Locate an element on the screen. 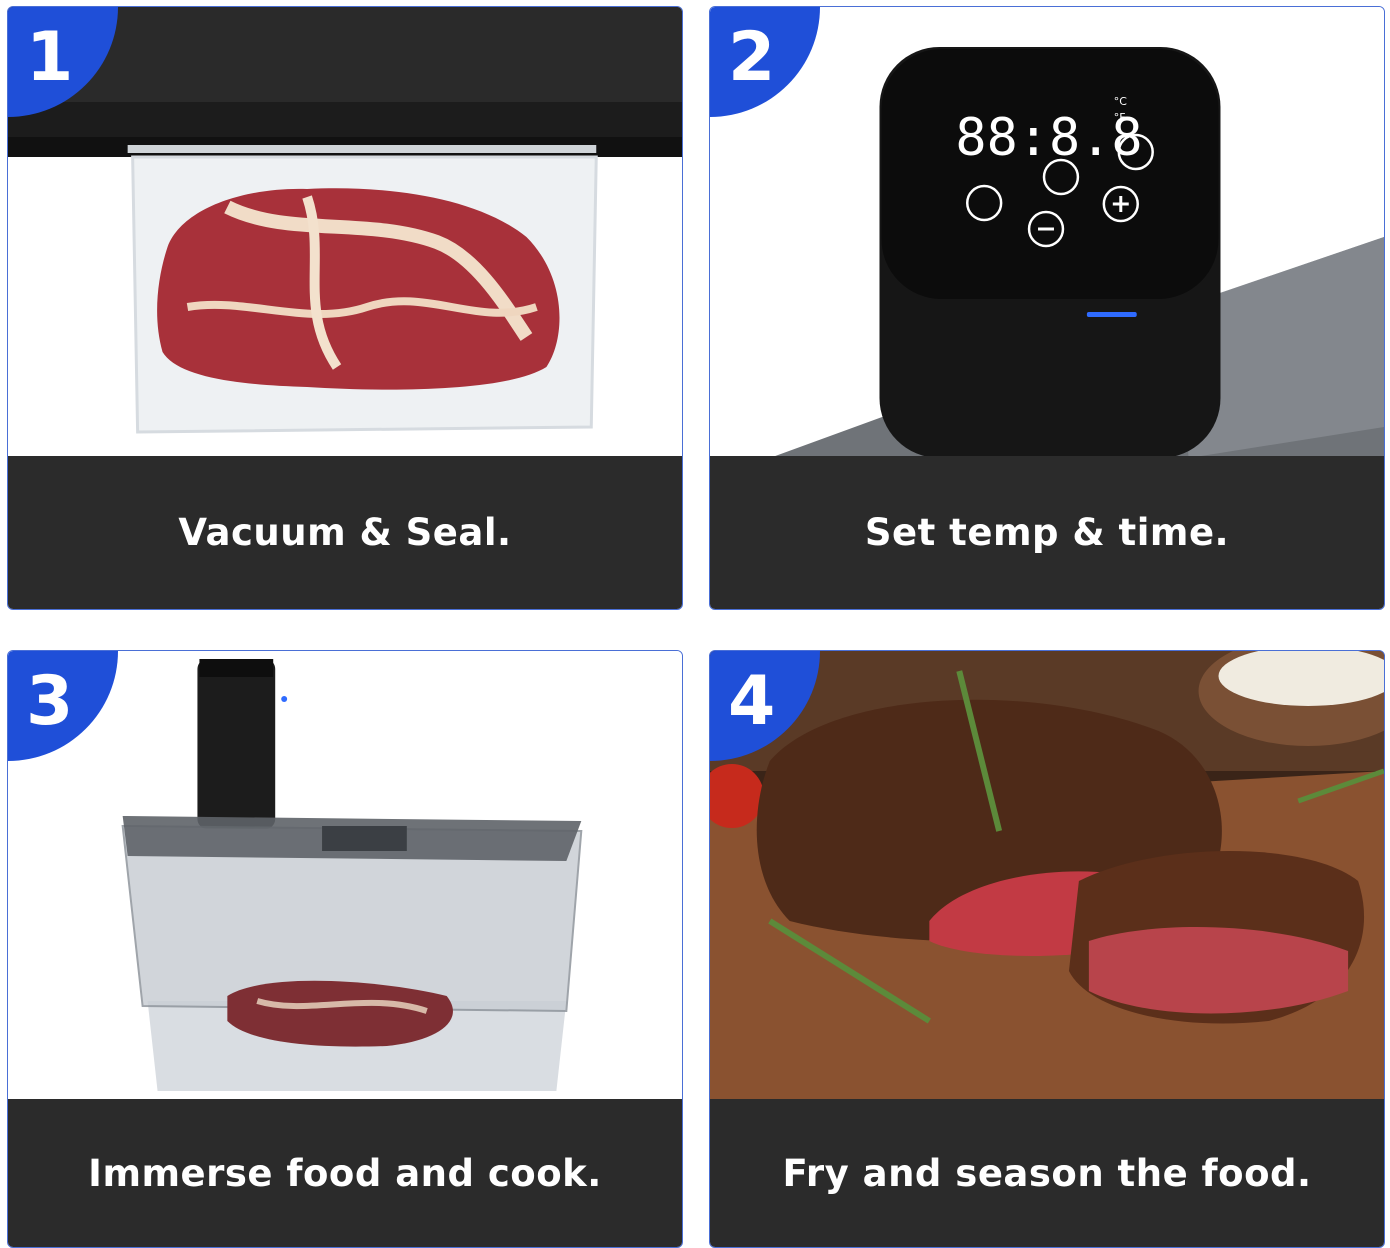  step-number-badge: 1 is located at coordinates (63, 62).